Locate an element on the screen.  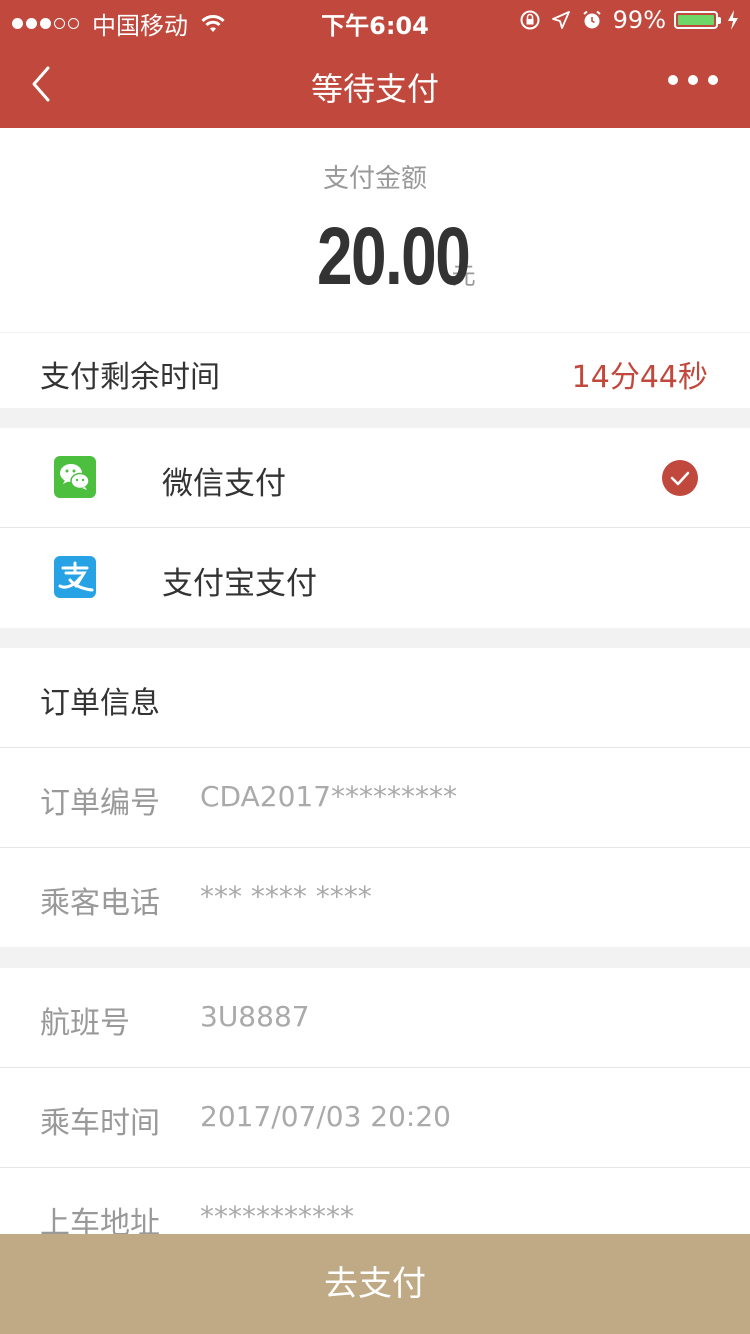
timer-value: 14分44秒 is located at coordinates (639, 377).